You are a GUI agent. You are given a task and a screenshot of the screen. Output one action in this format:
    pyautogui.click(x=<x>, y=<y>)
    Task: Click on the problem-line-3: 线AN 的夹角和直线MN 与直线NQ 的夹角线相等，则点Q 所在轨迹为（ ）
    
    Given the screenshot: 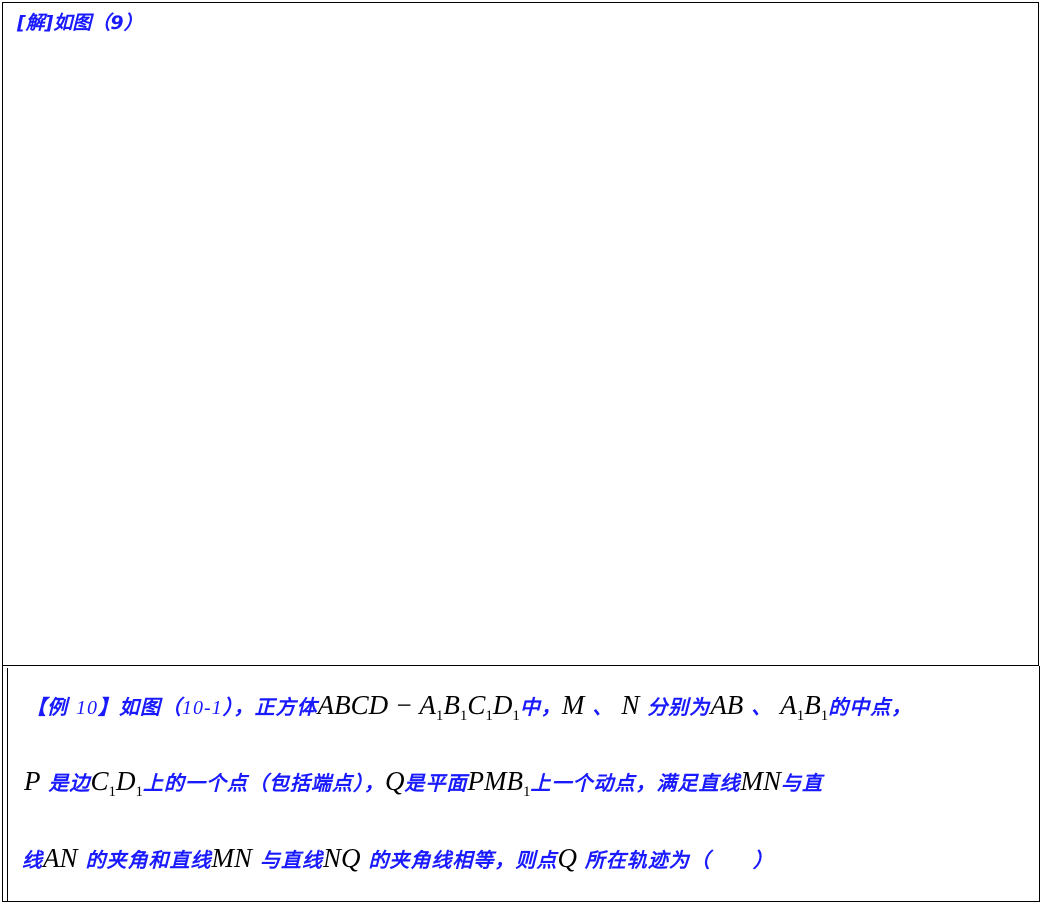 What is the action you would take?
    pyautogui.click(x=398, y=858)
    